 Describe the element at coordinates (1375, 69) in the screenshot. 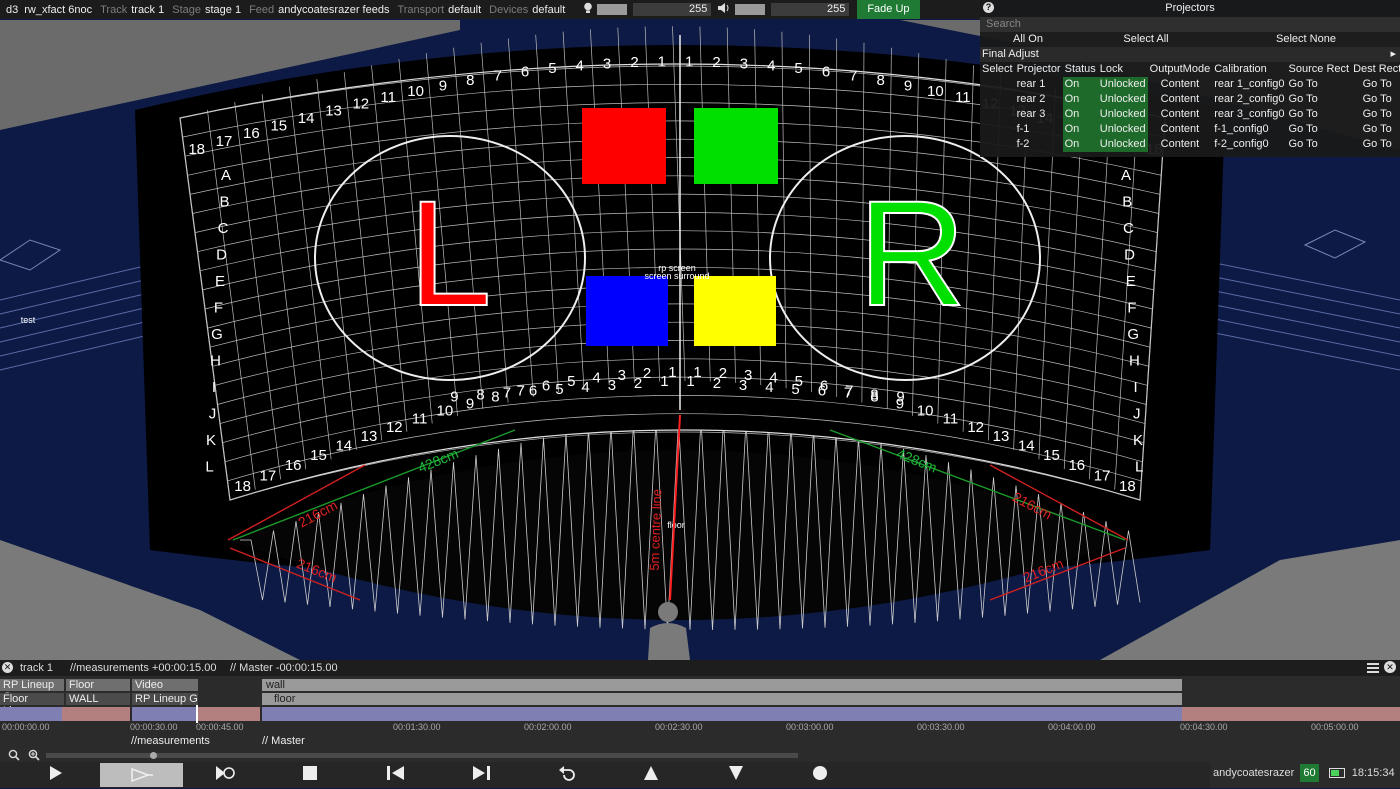

I see `col-dest-rect: Dest Rect` at that location.